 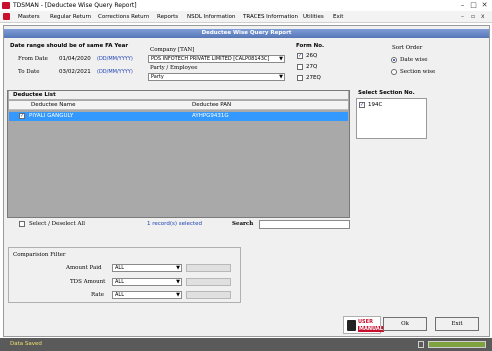 What do you see at coordinates (473, 17) in the screenshot?
I see `mdi-maximize-button: ▫` at bounding box center [473, 17].